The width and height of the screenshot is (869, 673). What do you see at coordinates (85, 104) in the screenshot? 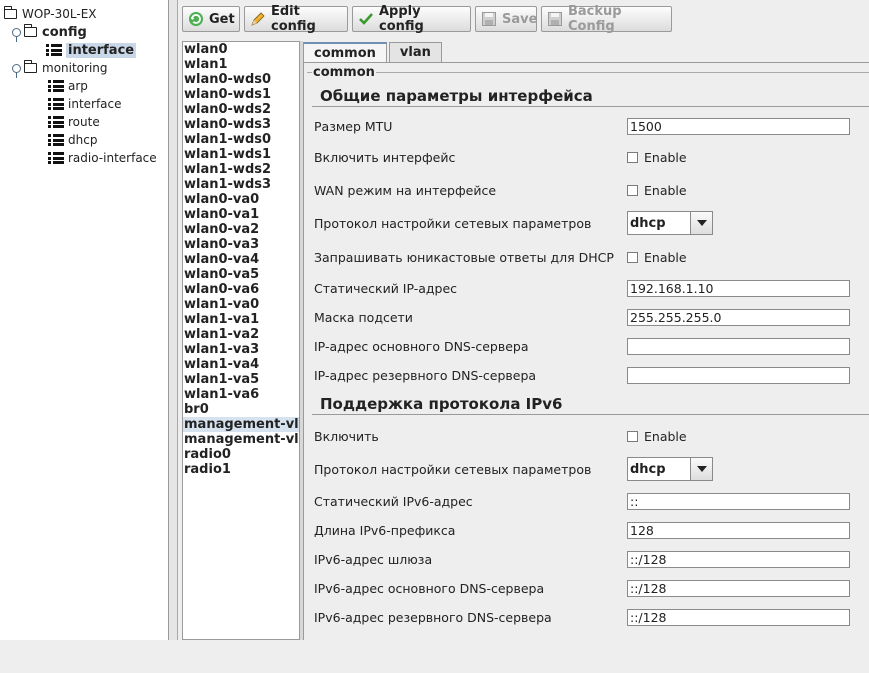
I see `tree-node-interface-monitoring: interface` at bounding box center [85, 104].